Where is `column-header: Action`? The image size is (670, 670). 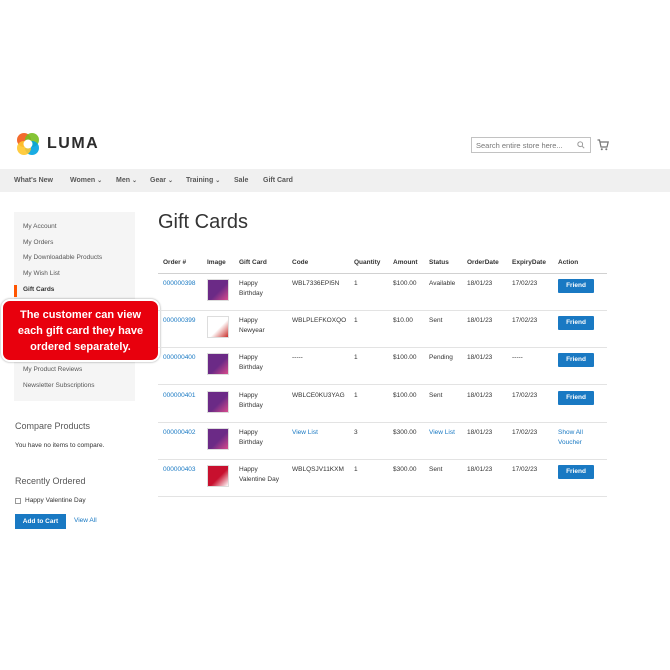
column-header: Action is located at coordinates (568, 262).